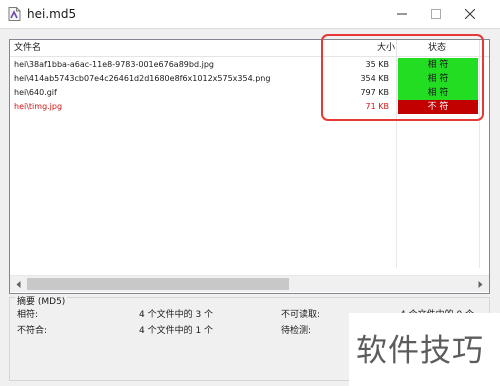 The width and height of the screenshot is (500, 386). I want to click on horizontal-scrollbar, so click(249, 283).